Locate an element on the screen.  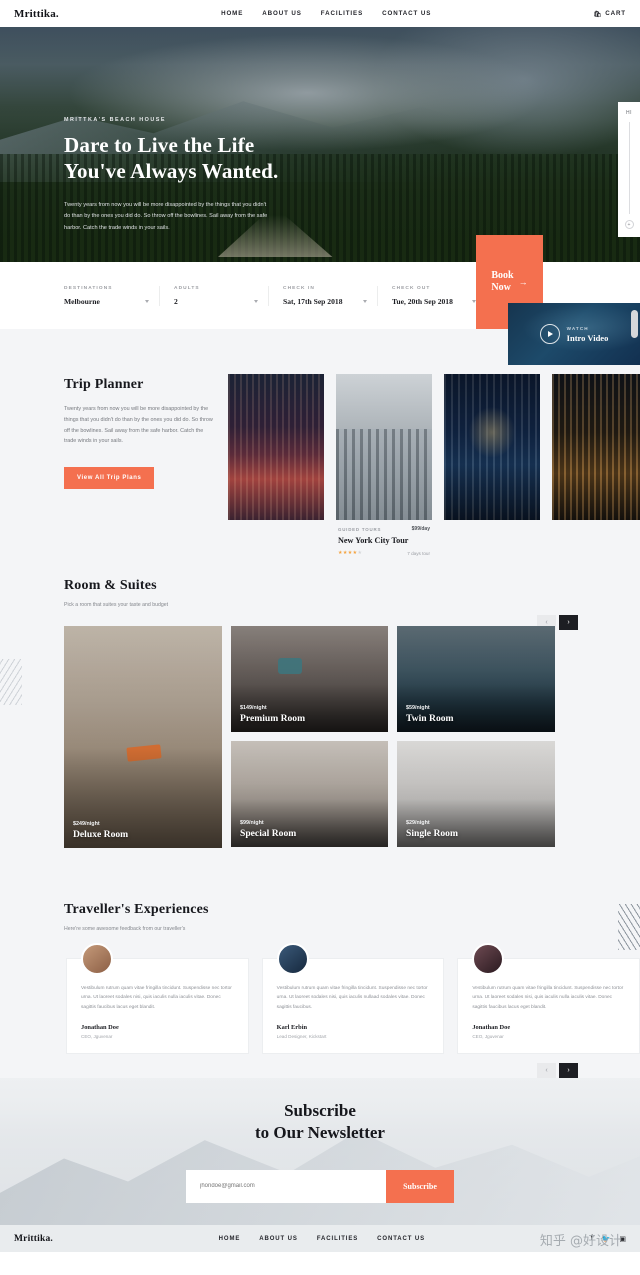
intro-video-widget: WATCH Intro Video is located at coordinates (574, 334).